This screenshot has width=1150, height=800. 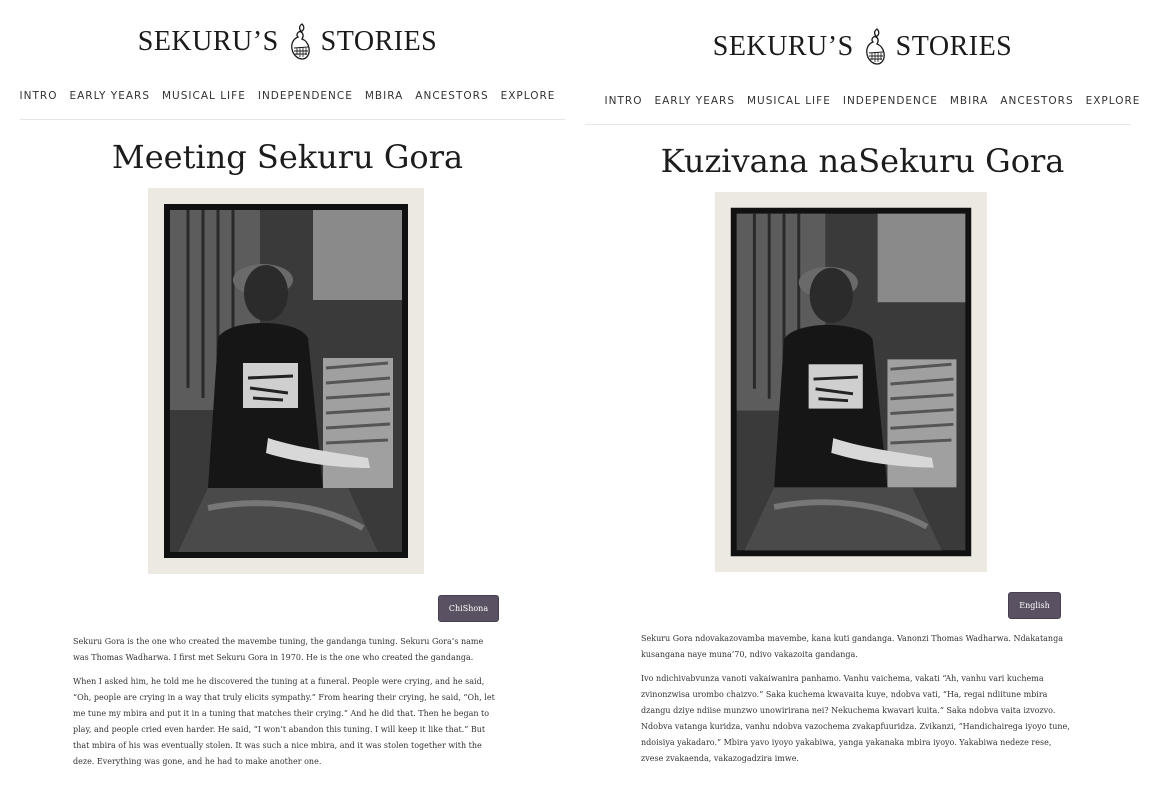 What do you see at coordinates (1034, 605) in the screenshot?
I see `language-toggle-button: English` at bounding box center [1034, 605].